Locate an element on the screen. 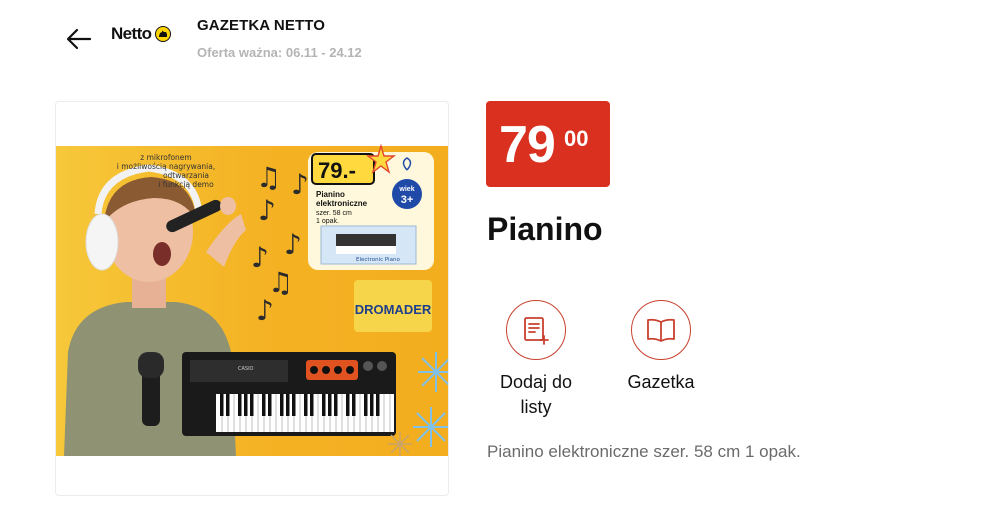 The width and height of the screenshot is (992, 513). svg-text: wiek is located at coordinates (406, 189).